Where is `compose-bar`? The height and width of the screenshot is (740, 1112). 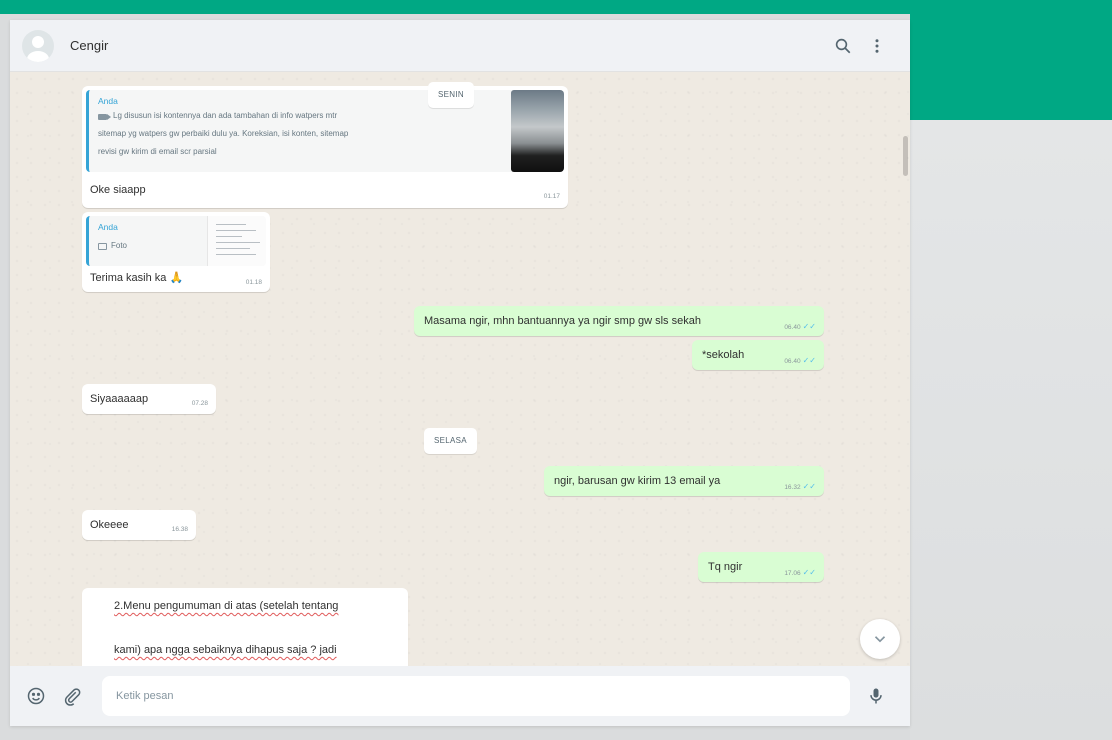
compose-bar is located at coordinates (460, 696).